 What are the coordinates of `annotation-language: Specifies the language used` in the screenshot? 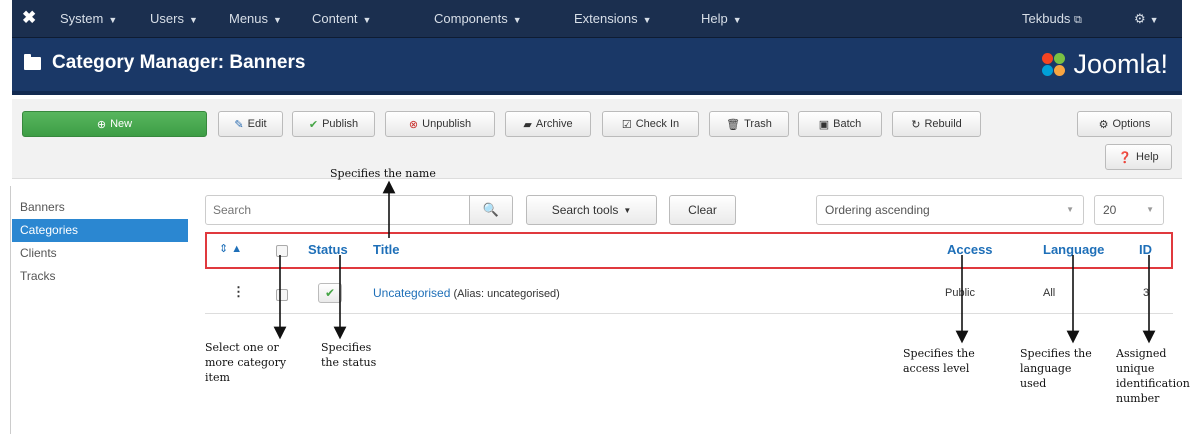 It's located at (1056, 368).